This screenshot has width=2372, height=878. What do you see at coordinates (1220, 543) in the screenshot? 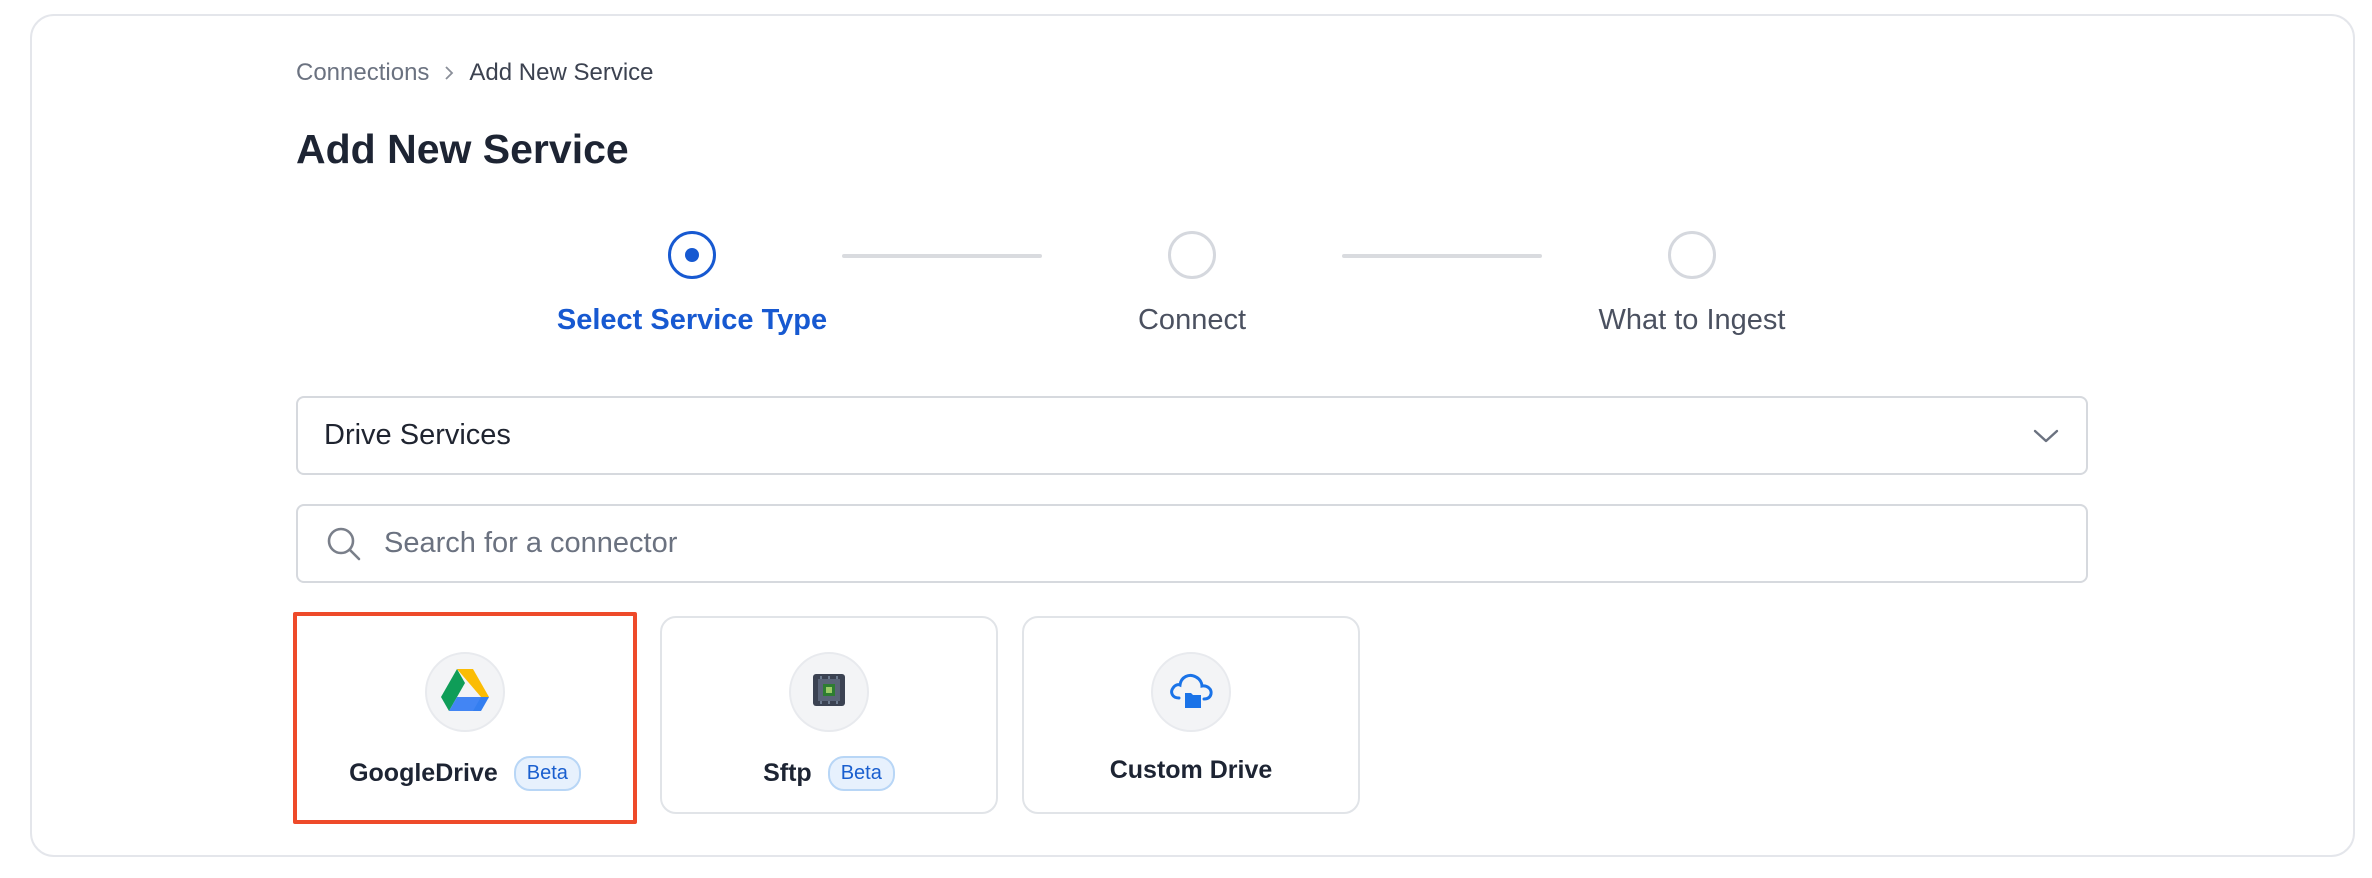
I see `search-input` at bounding box center [1220, 543].